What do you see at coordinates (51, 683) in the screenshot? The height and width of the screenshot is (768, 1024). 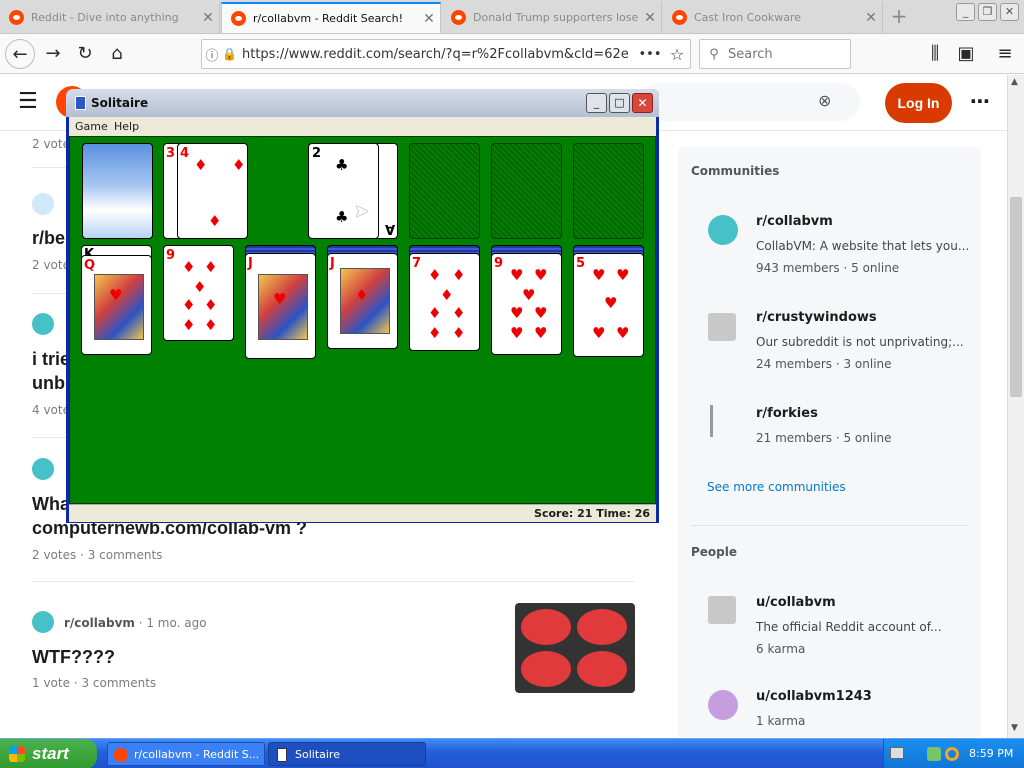 I see `vote-count: 1 vote` at bounding box center [51, 683].